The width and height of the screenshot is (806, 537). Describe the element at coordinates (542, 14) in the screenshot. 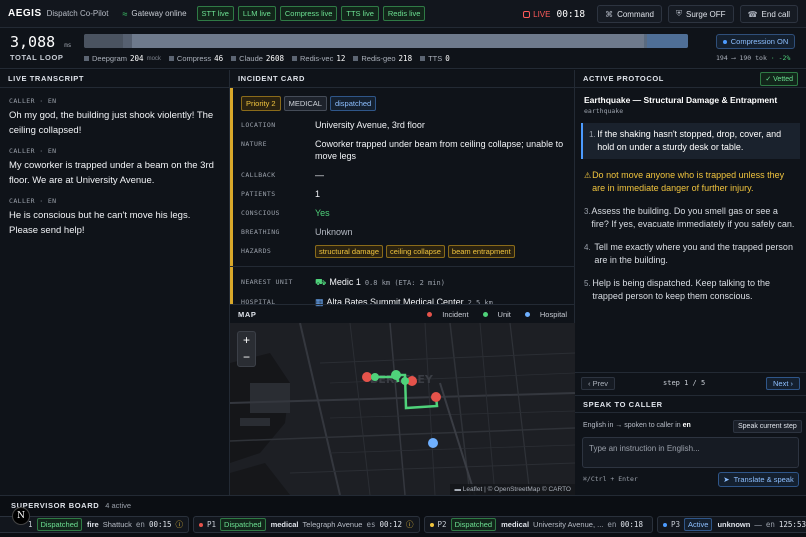

I see `live-label: LIVE` at that location.